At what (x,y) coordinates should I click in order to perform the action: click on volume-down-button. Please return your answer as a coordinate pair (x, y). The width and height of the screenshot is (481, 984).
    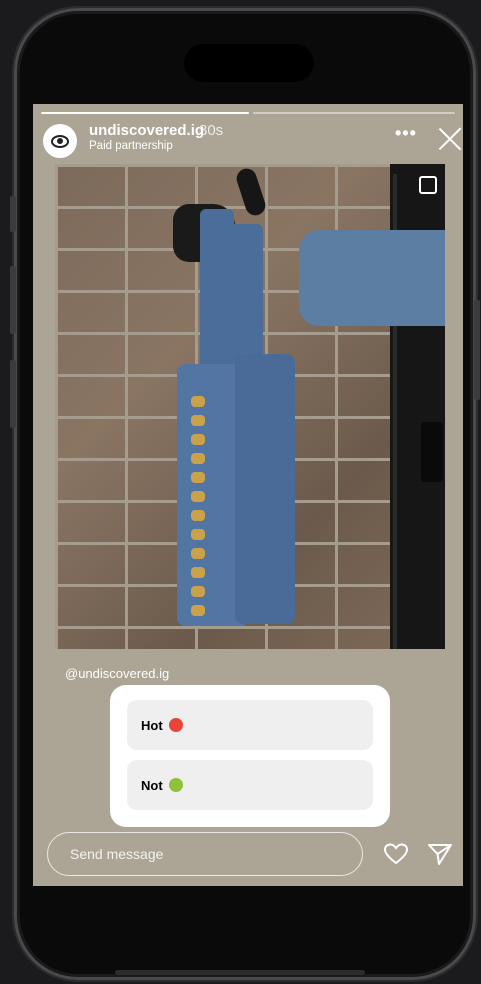
    Looking at the image, I should click on (13, 394).